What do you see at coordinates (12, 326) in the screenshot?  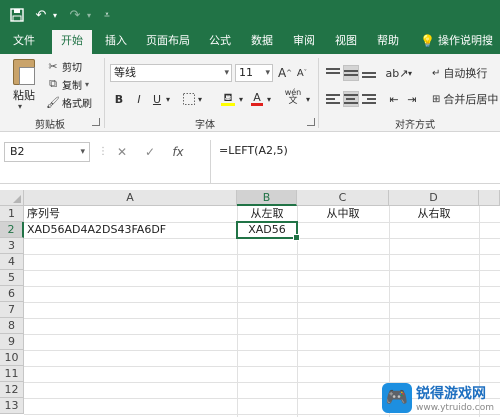 I see `row-header-8: 8` at bounding box center [12, 326].